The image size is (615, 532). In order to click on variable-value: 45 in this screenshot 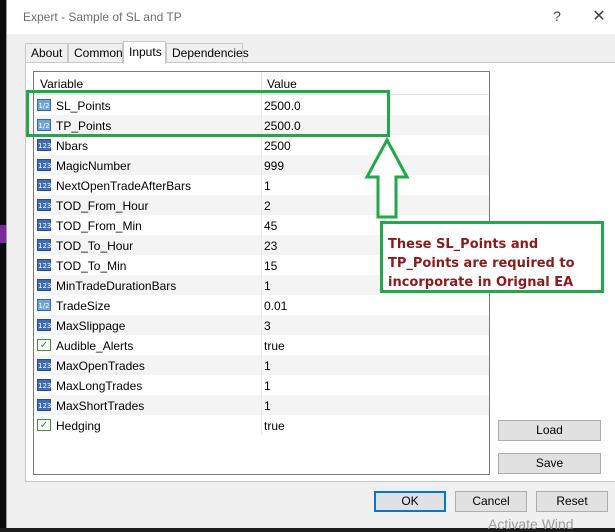, I will do `click(270, 226)`.